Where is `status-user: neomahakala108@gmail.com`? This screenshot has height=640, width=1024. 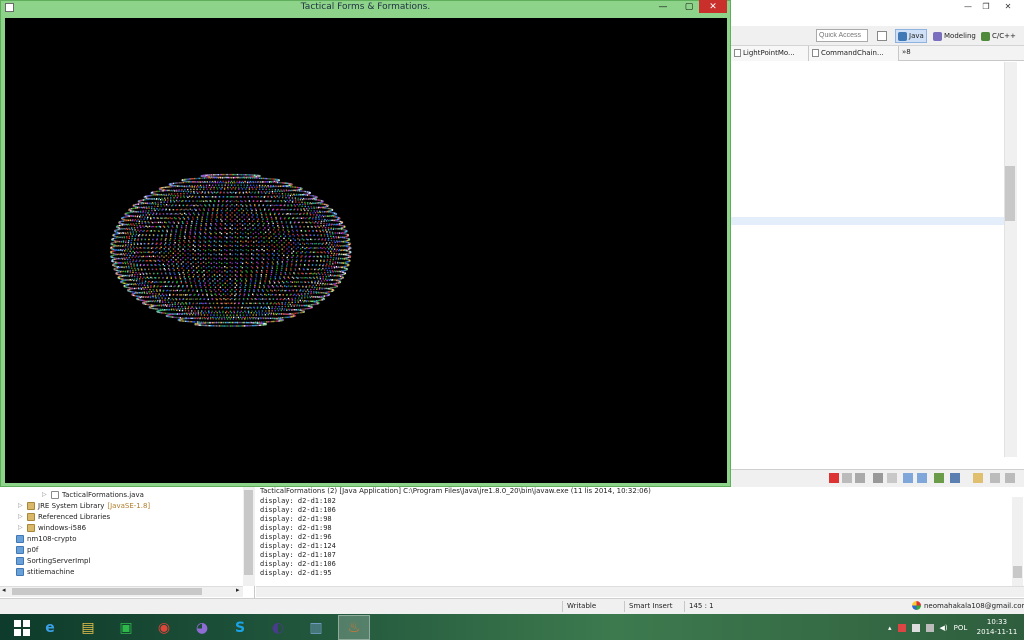
status-user: neomahakala108@gmail.com is located at coordinates (968, 605).